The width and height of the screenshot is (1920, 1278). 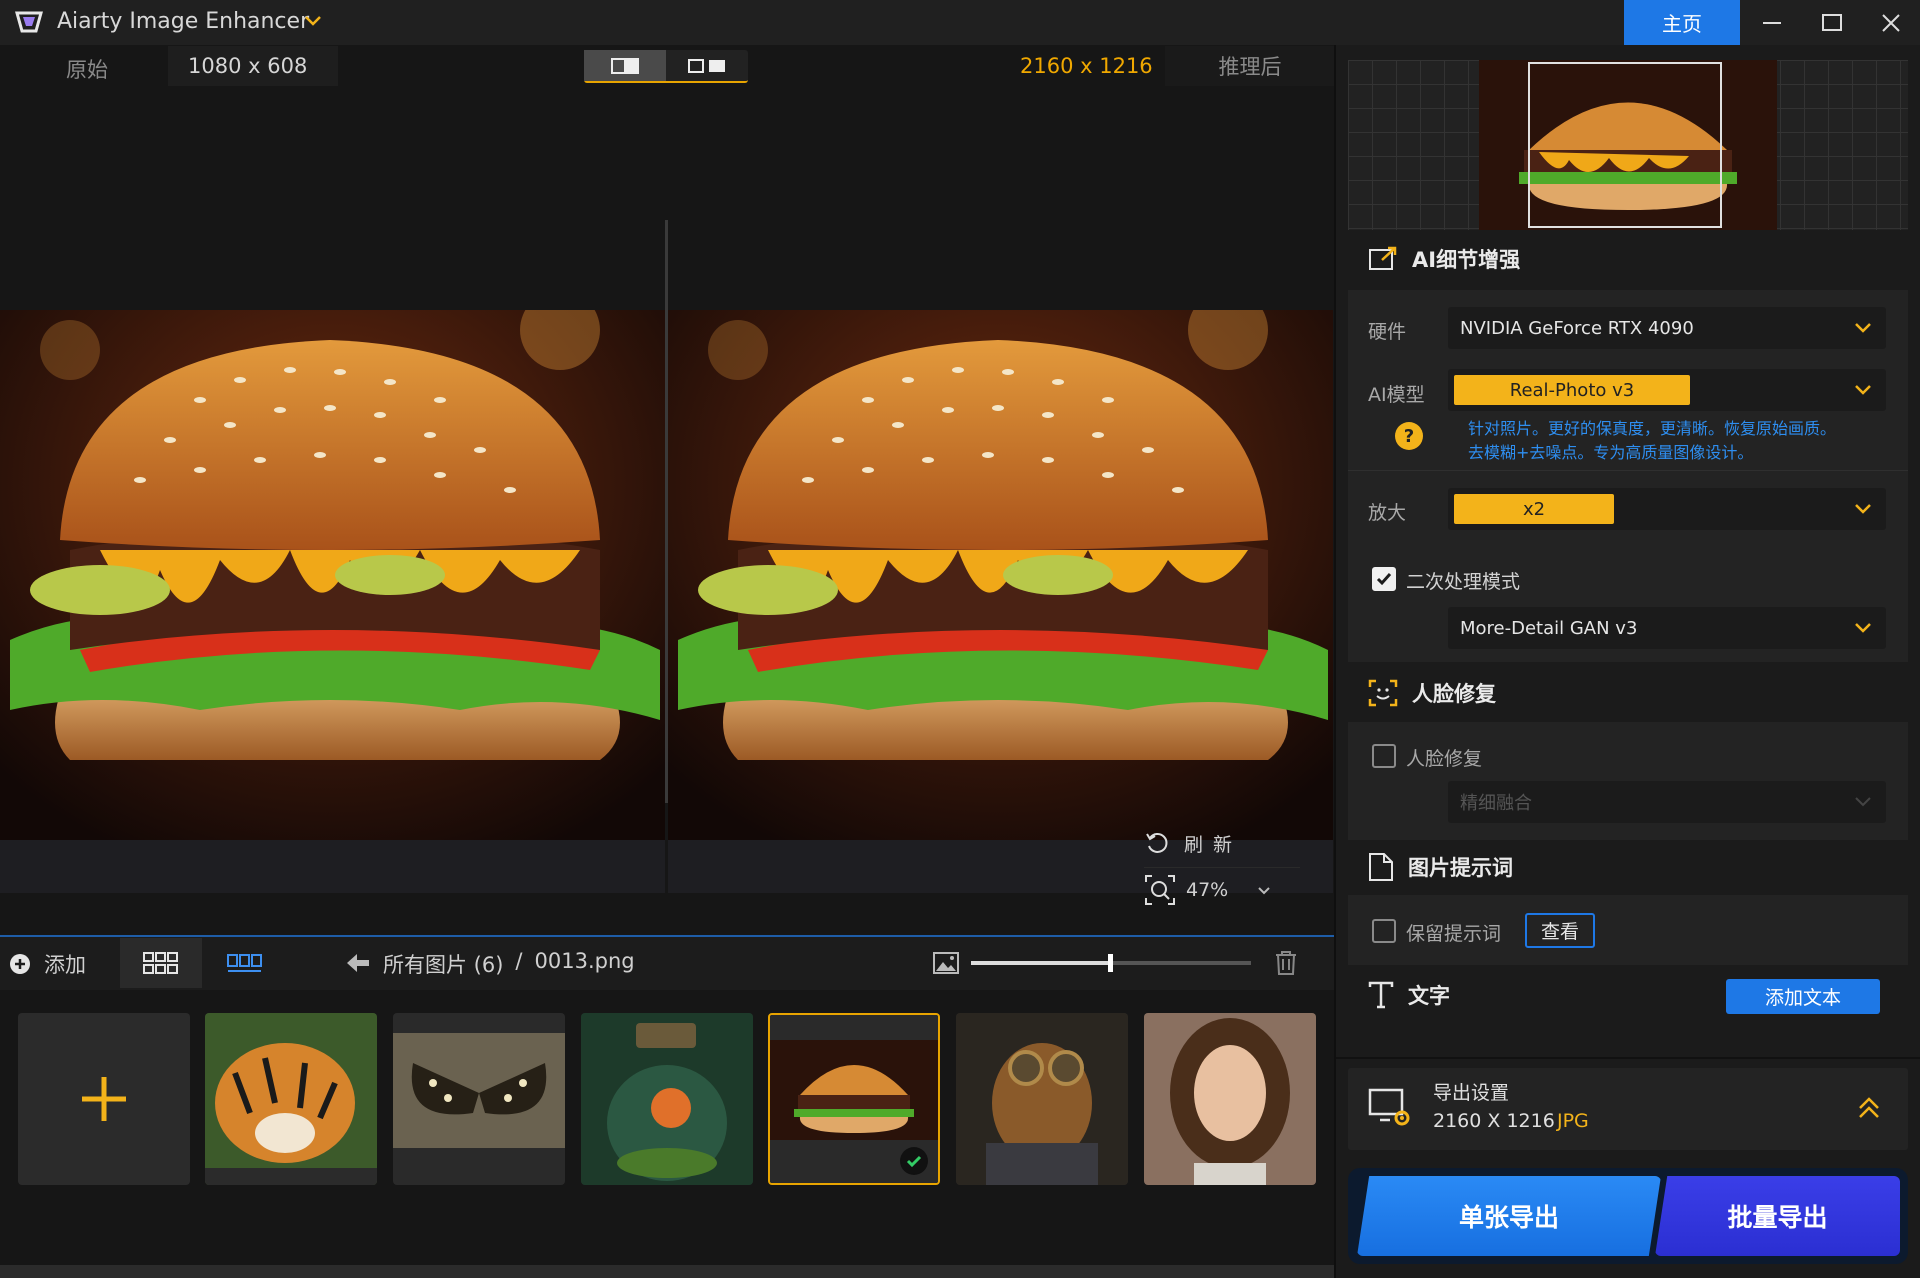 I want to click on section-title-text: 文字, so click(x=1429, y=996).